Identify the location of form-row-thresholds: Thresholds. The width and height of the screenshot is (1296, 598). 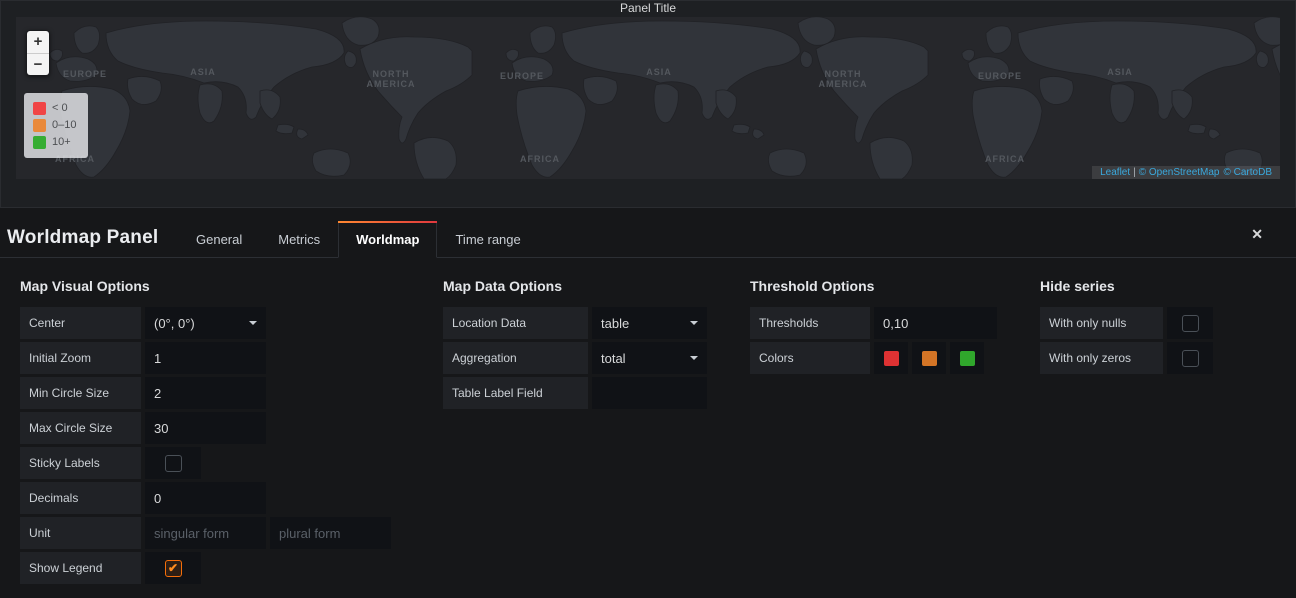
(875, 323).